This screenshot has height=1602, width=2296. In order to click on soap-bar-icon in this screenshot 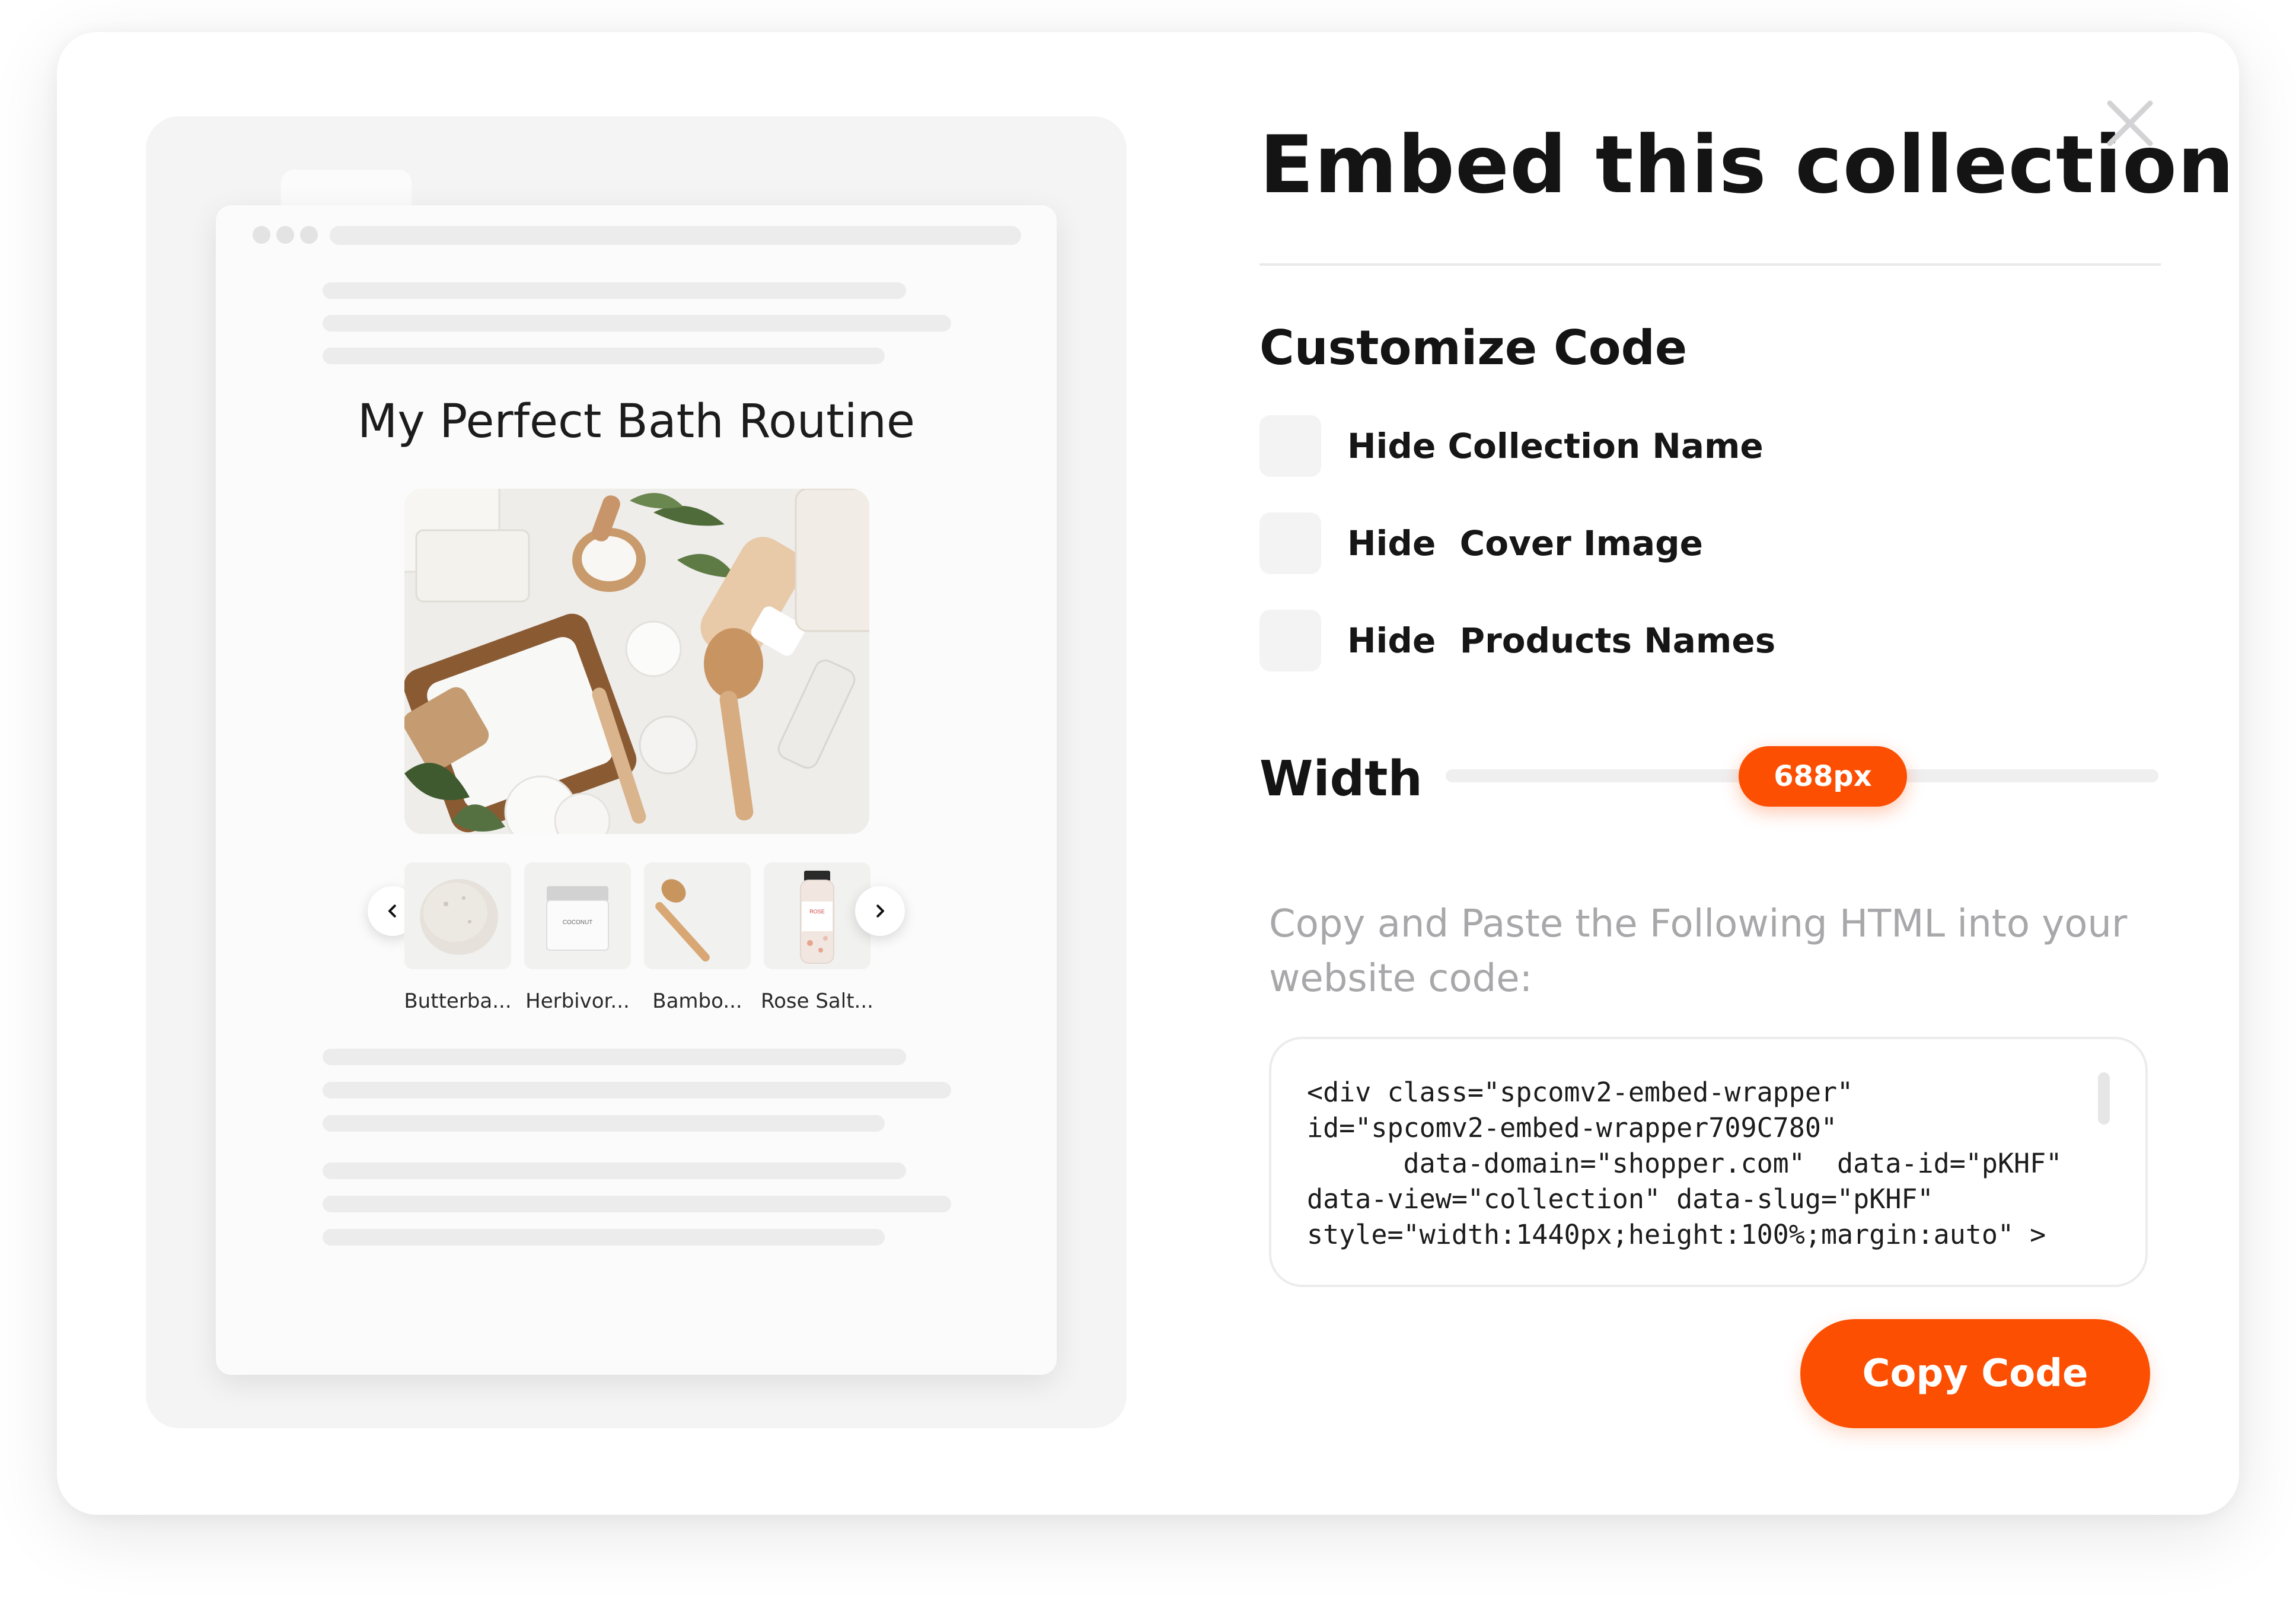, I will do `click(457, 916)`.